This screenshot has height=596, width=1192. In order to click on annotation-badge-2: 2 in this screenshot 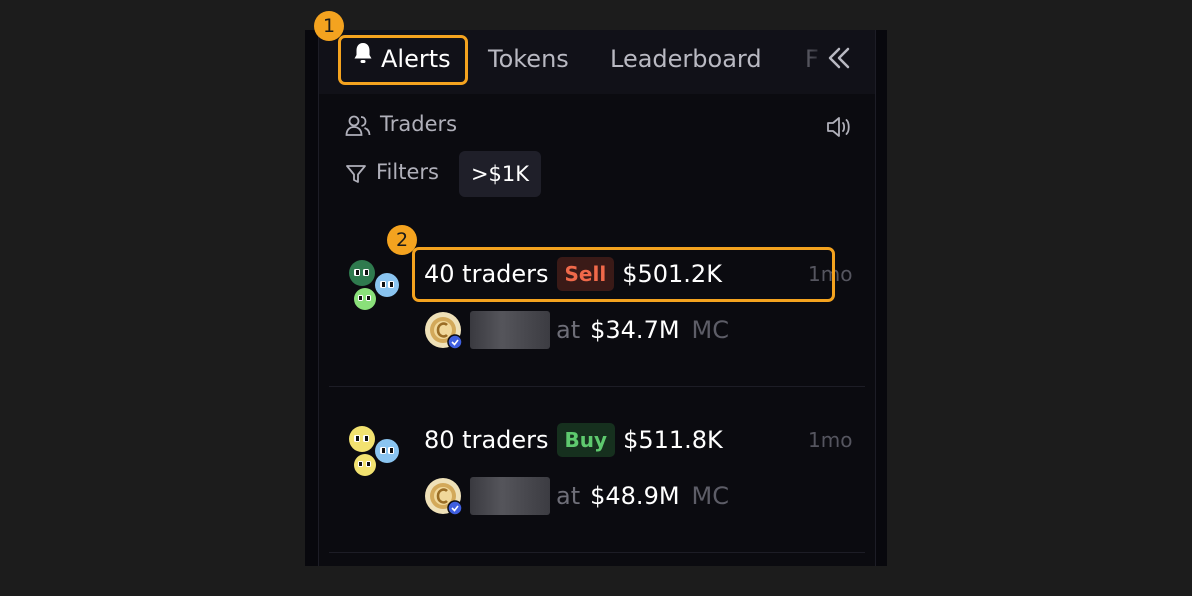, I will do `click(402, 240)`.